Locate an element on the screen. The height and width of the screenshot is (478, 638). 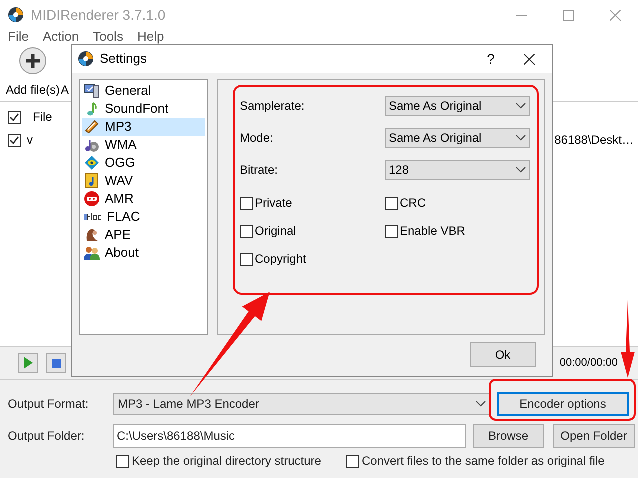
dropdown: 128 is located at coordinates (457, 170).